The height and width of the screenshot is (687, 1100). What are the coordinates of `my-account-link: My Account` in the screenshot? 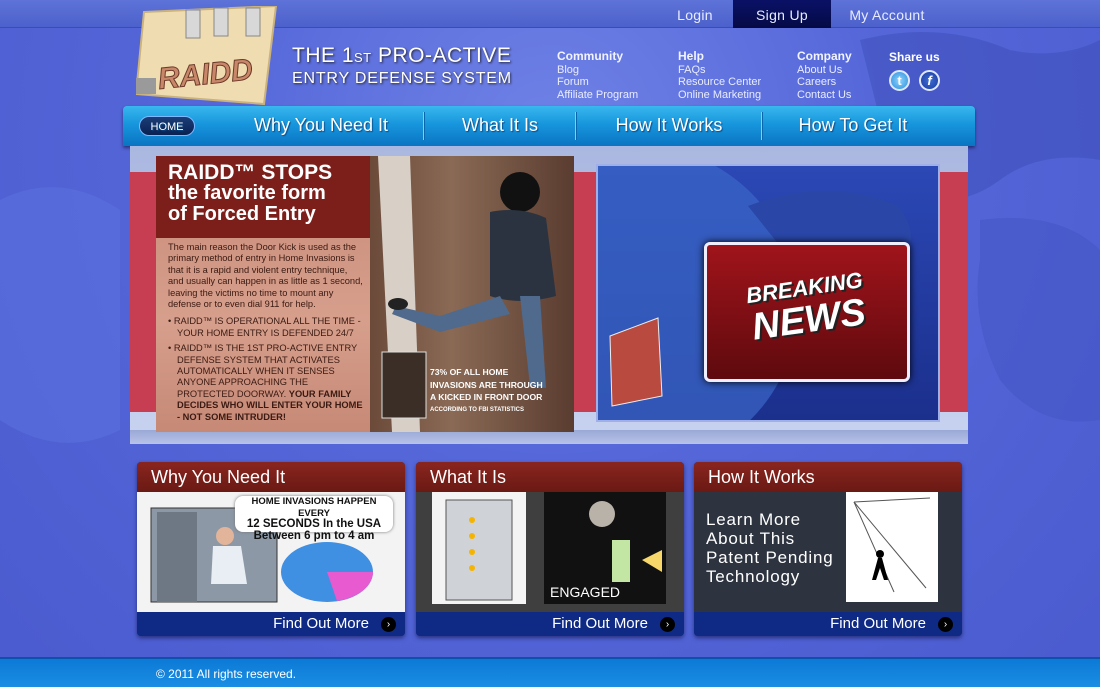 It's located at (887, 14).